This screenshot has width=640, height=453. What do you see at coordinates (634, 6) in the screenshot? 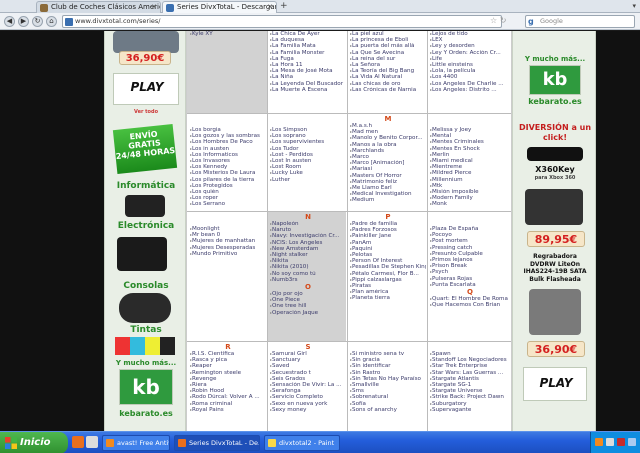
I see `tab-list-icon: ▾` at bounding box center [634, 6].